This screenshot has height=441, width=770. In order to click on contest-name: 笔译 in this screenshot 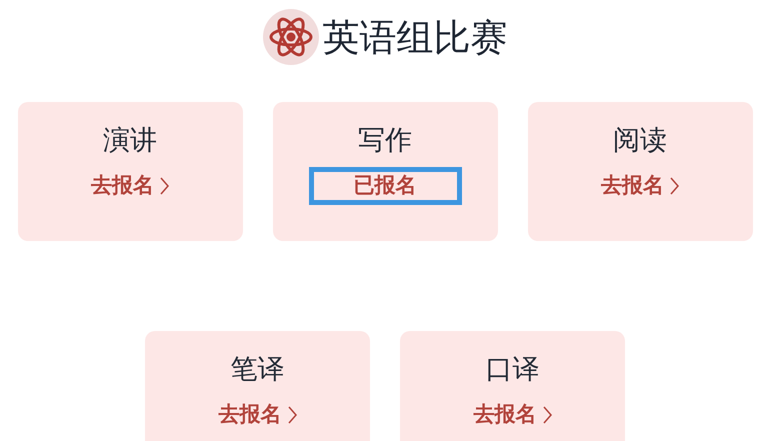, I will do `click(257, 370)`.